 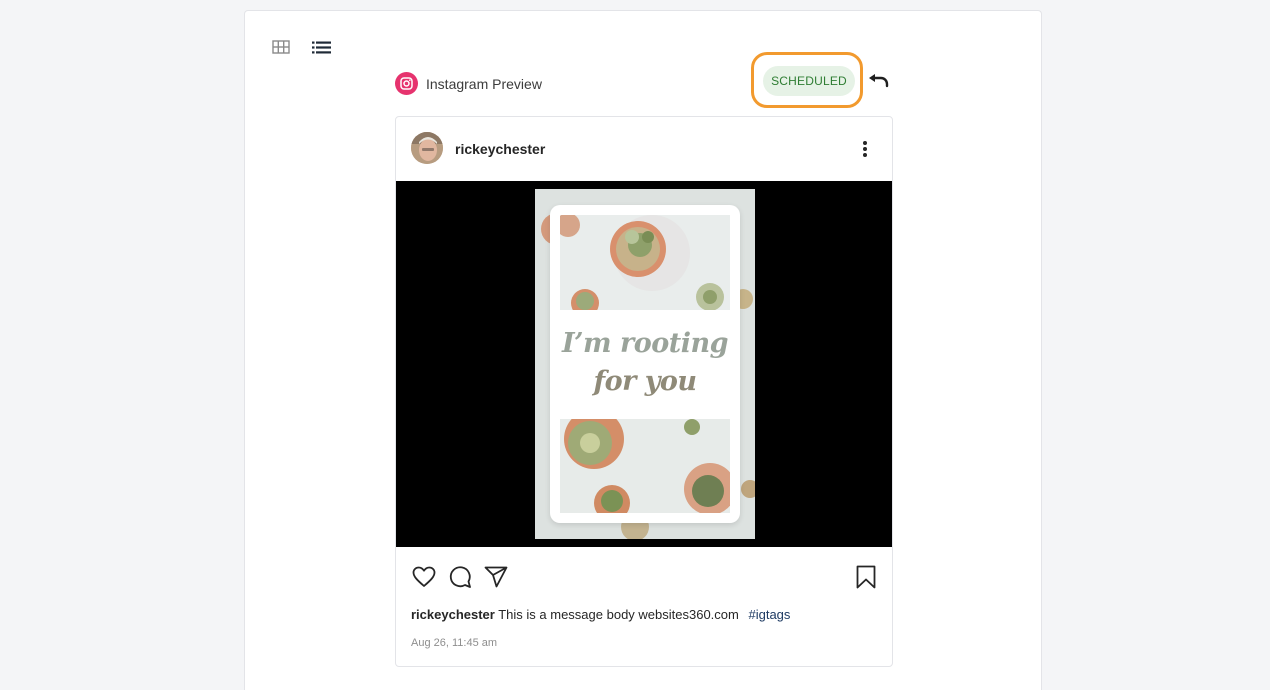 I want to click on save-button, so click(x=866, y=577).